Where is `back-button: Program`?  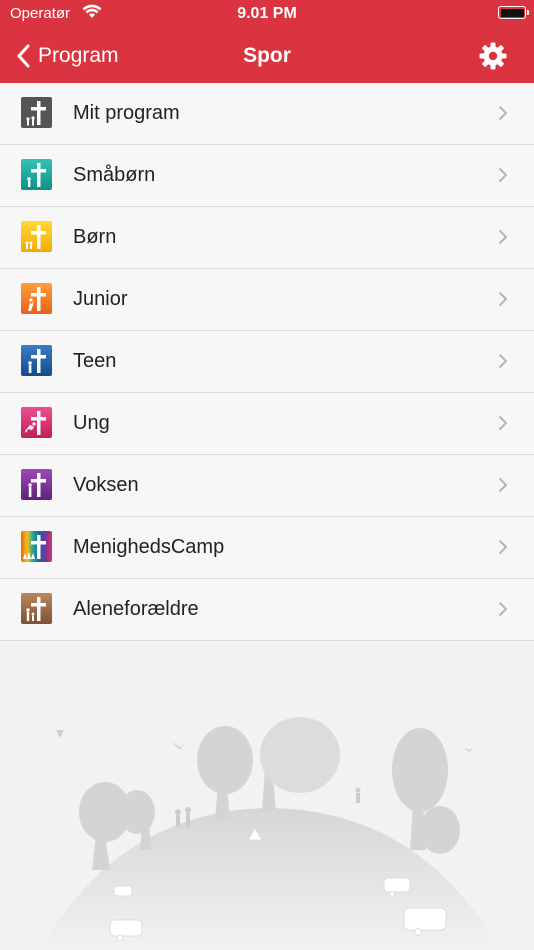
back-button: Program is located at coordinates (67, 55).